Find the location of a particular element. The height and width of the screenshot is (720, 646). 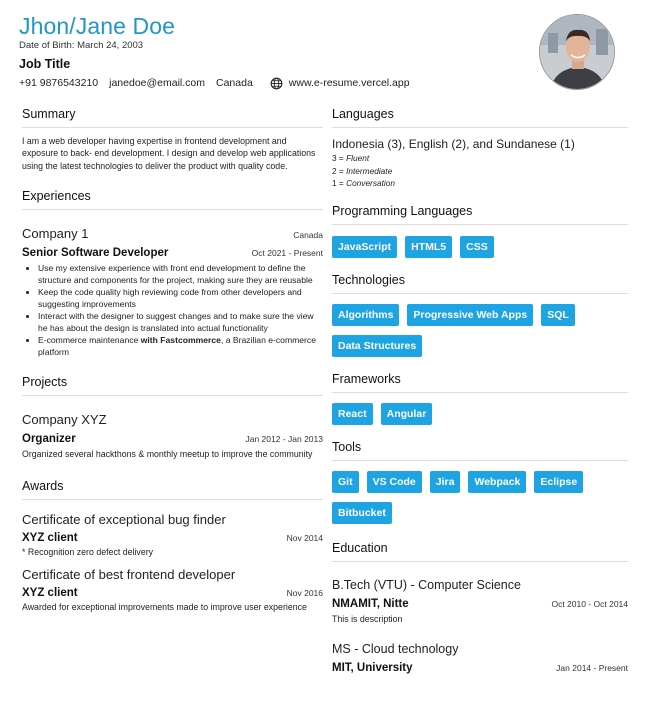

location: Canada is located at coordinates (234, 83).